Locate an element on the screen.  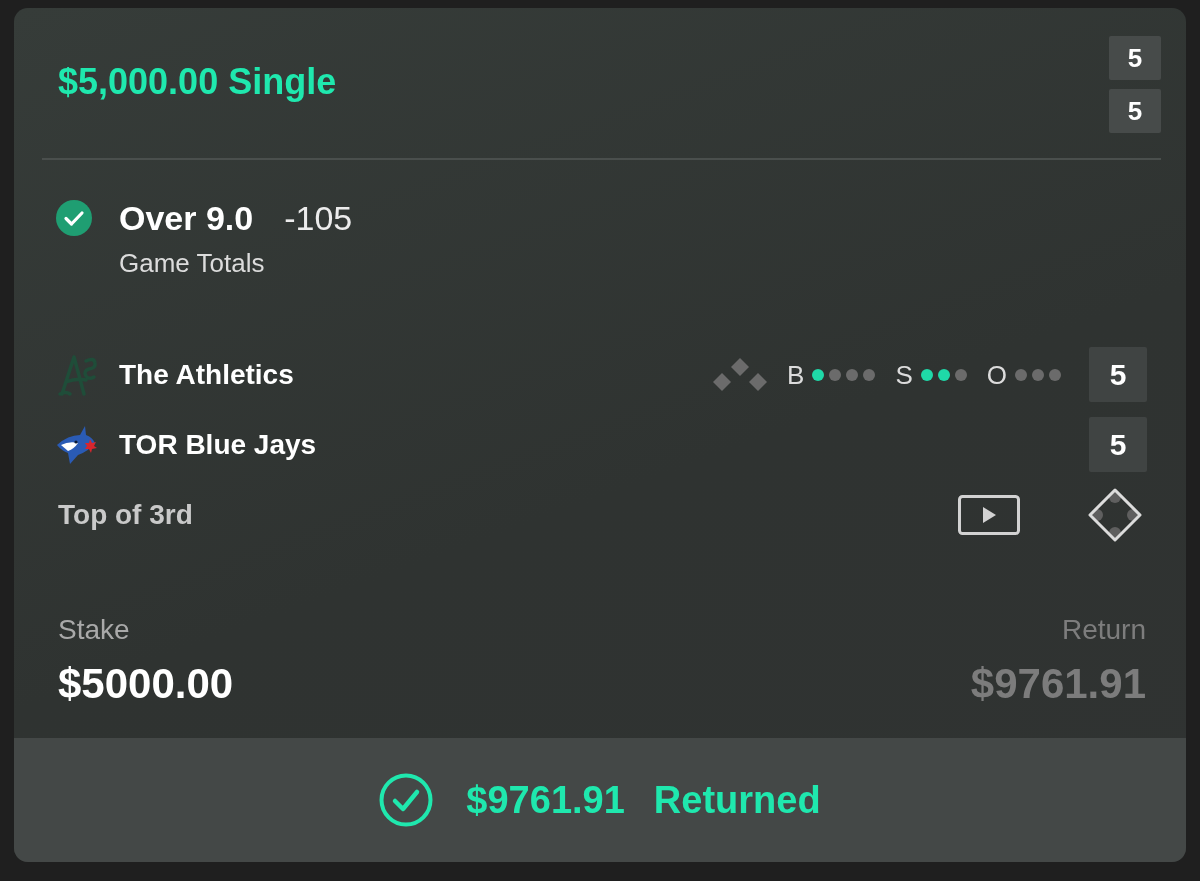
inning-status: Top of 3rd is located at coordinates (125, 515).